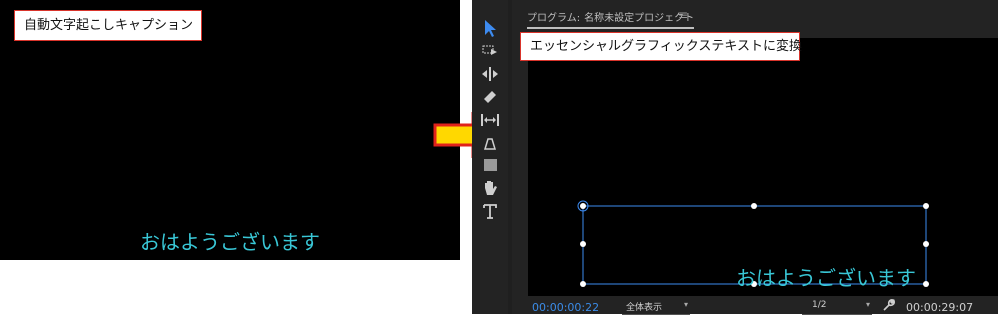 The width and height of the screenshot is (998, 315). What do you see at coordinates (230, 242) in the screenshot?
I see `caption-text: おはようございます` at bounding box center [230, 242].